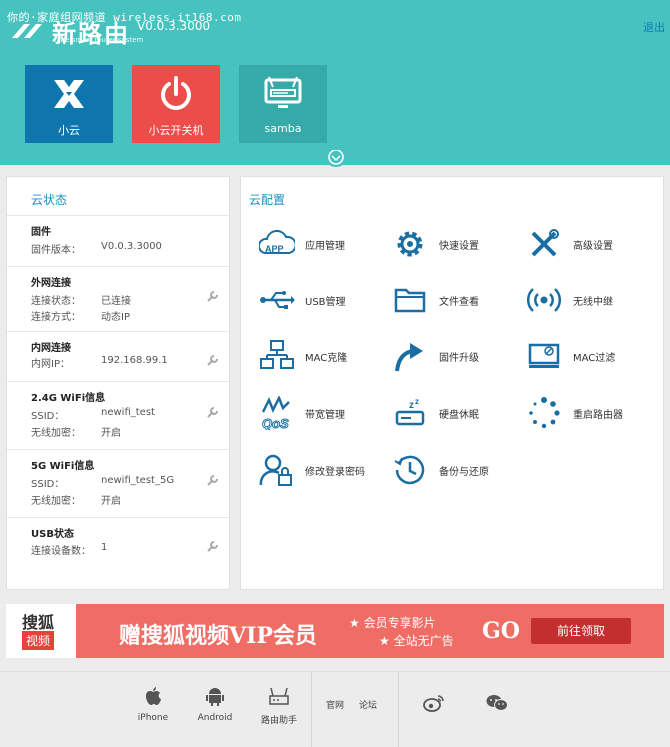 The width and height of the screenshot is (670, 747). I want to click on expand-toggle, so click(336, 158).